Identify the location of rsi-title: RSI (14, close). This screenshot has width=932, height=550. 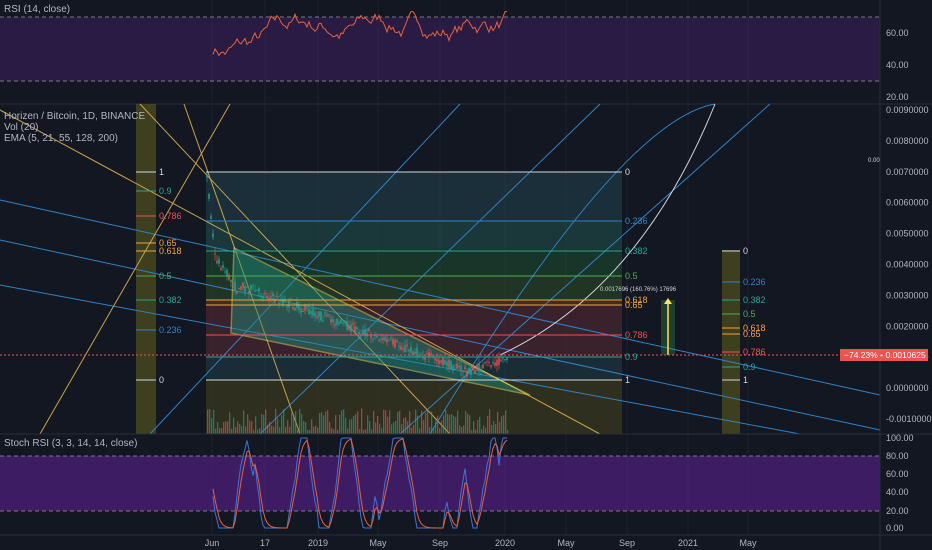
(37, 9).